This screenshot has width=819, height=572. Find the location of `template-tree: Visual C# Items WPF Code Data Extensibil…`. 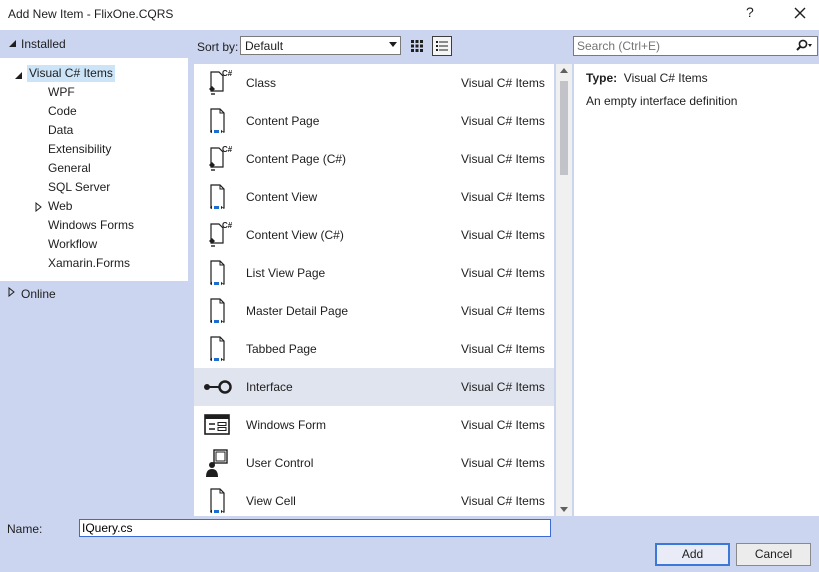

template-tree: Visual C# Items WPF Code Data Extensibil… is located at coordinates (94, 169).